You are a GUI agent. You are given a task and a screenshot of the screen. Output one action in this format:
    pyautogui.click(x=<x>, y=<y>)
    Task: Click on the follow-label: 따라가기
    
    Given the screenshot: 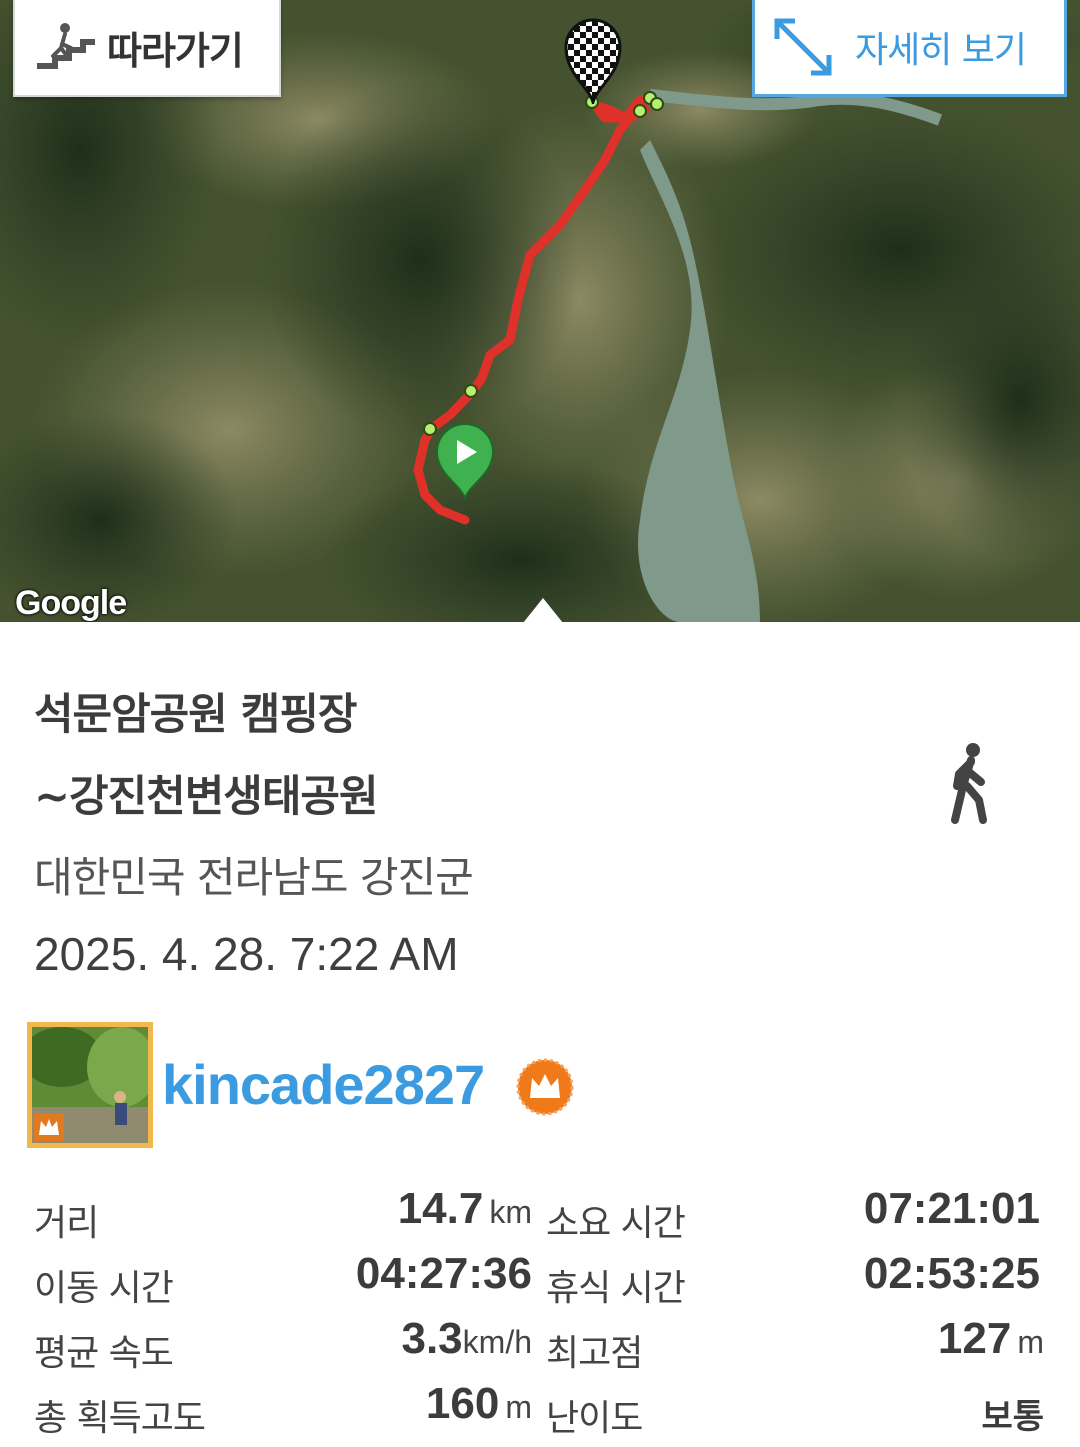 What is the action you would take?
    pyautogui.click(x=175, y=51)
    